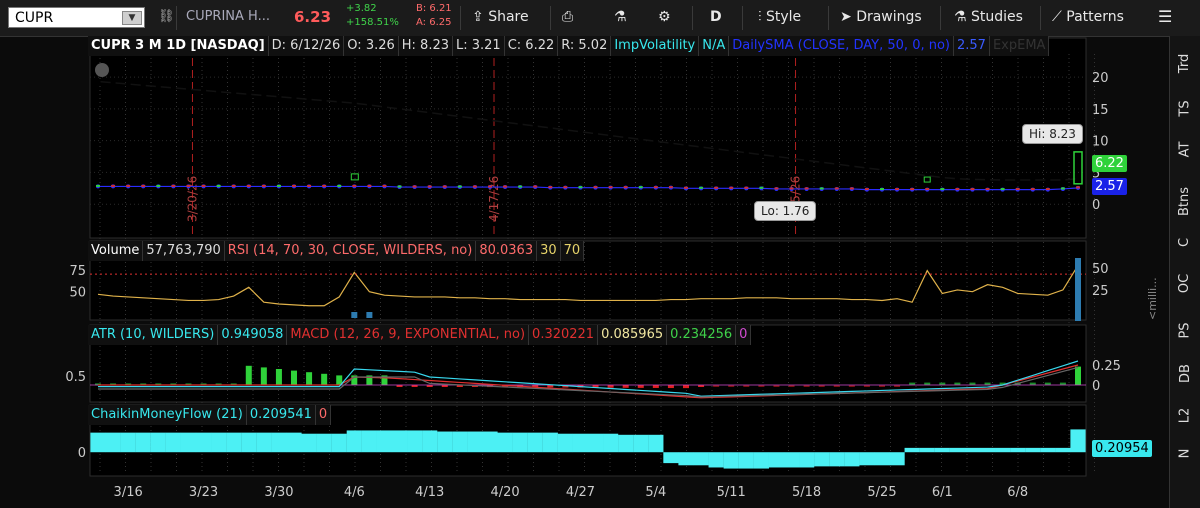  Describe the element at coordinates (1165, 16) in the screenshot. I see `menu-icon: ☰` at that location.